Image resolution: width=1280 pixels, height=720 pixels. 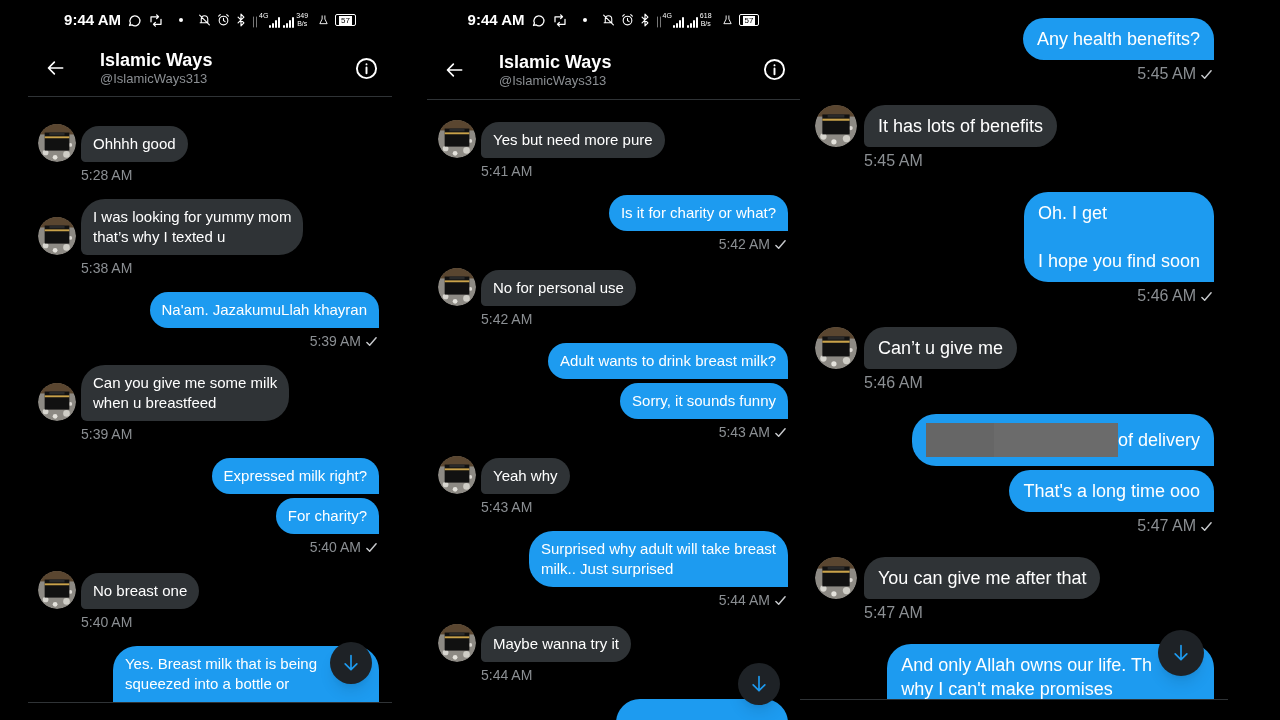 I want to click on message-time: 5:28 AM, so click(x=107, y=175).